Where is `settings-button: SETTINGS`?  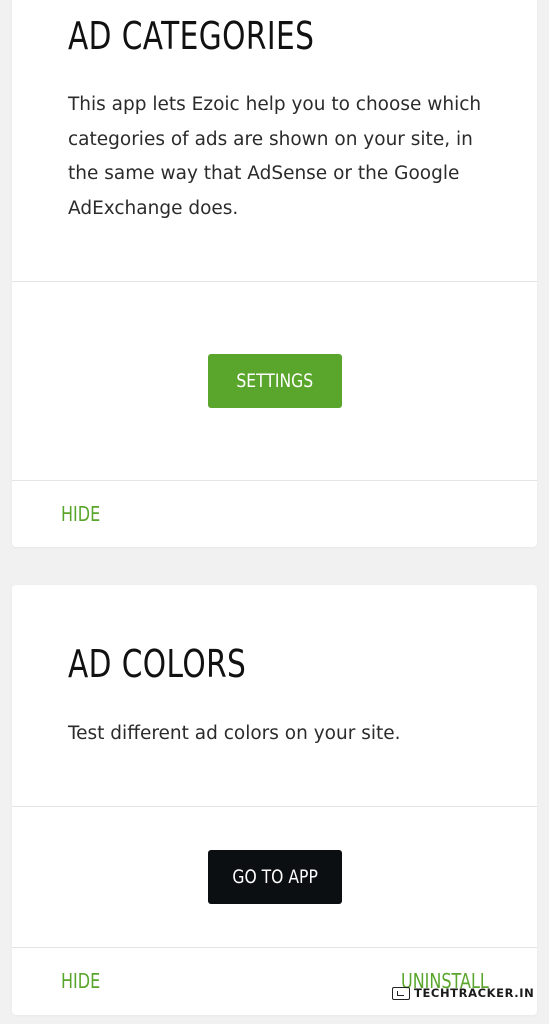
settings-button: SETTINGS is located at coordinates (275, 381).